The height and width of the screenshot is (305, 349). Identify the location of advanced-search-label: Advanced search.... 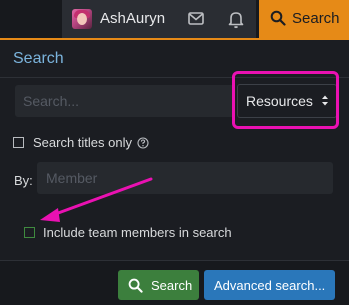
(270, 285).